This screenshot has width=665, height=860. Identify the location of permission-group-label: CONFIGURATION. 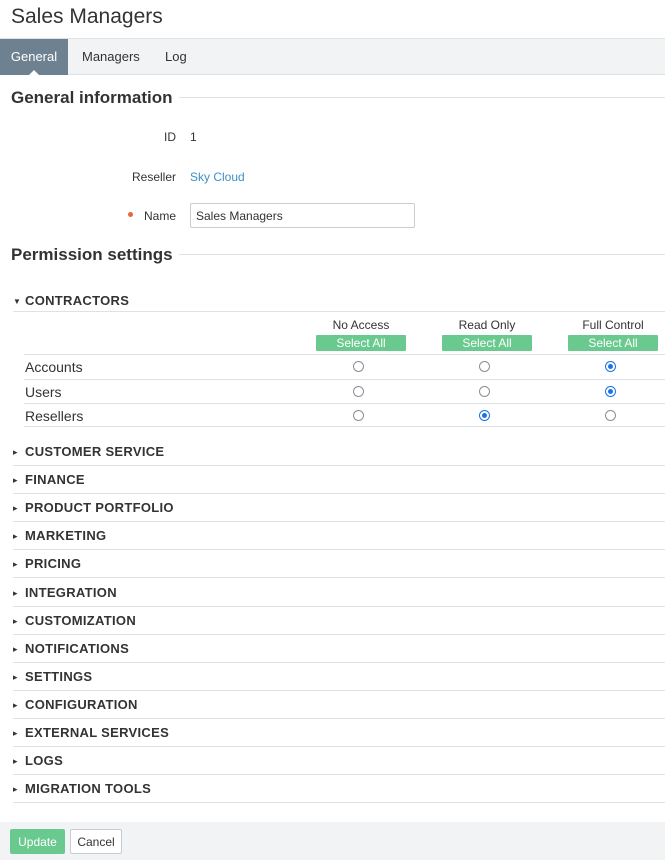
(81, 704).